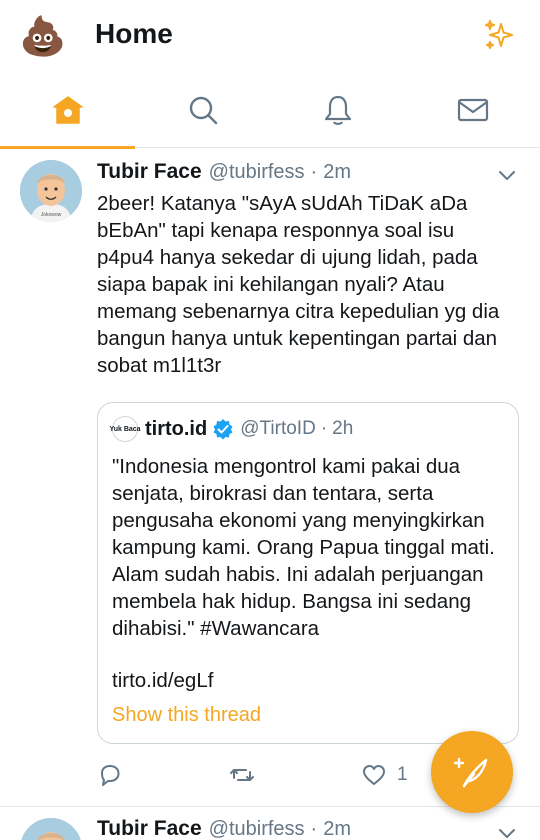  I want to click on tweet-header: Tubir Face @tubirfess · 2m, so click(224, 828).